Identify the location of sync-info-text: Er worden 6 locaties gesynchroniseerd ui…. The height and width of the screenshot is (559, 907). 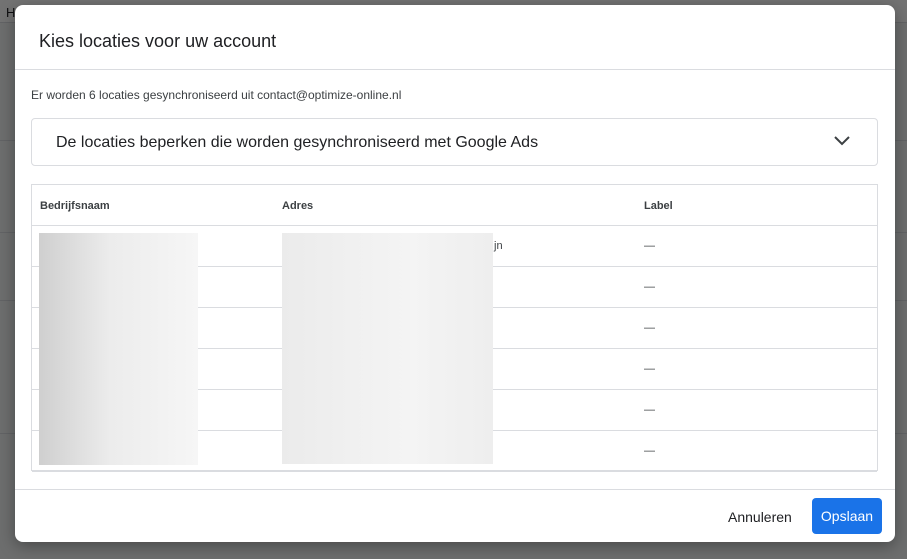
(216, 95).